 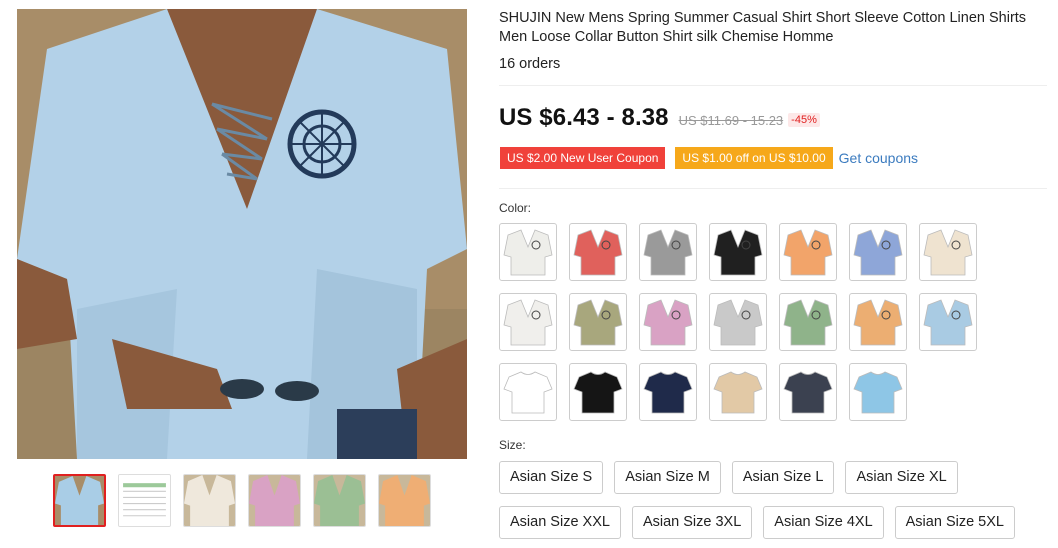 I want to click on color-swatch-darkgray-plain, so click(x=808, y=392).